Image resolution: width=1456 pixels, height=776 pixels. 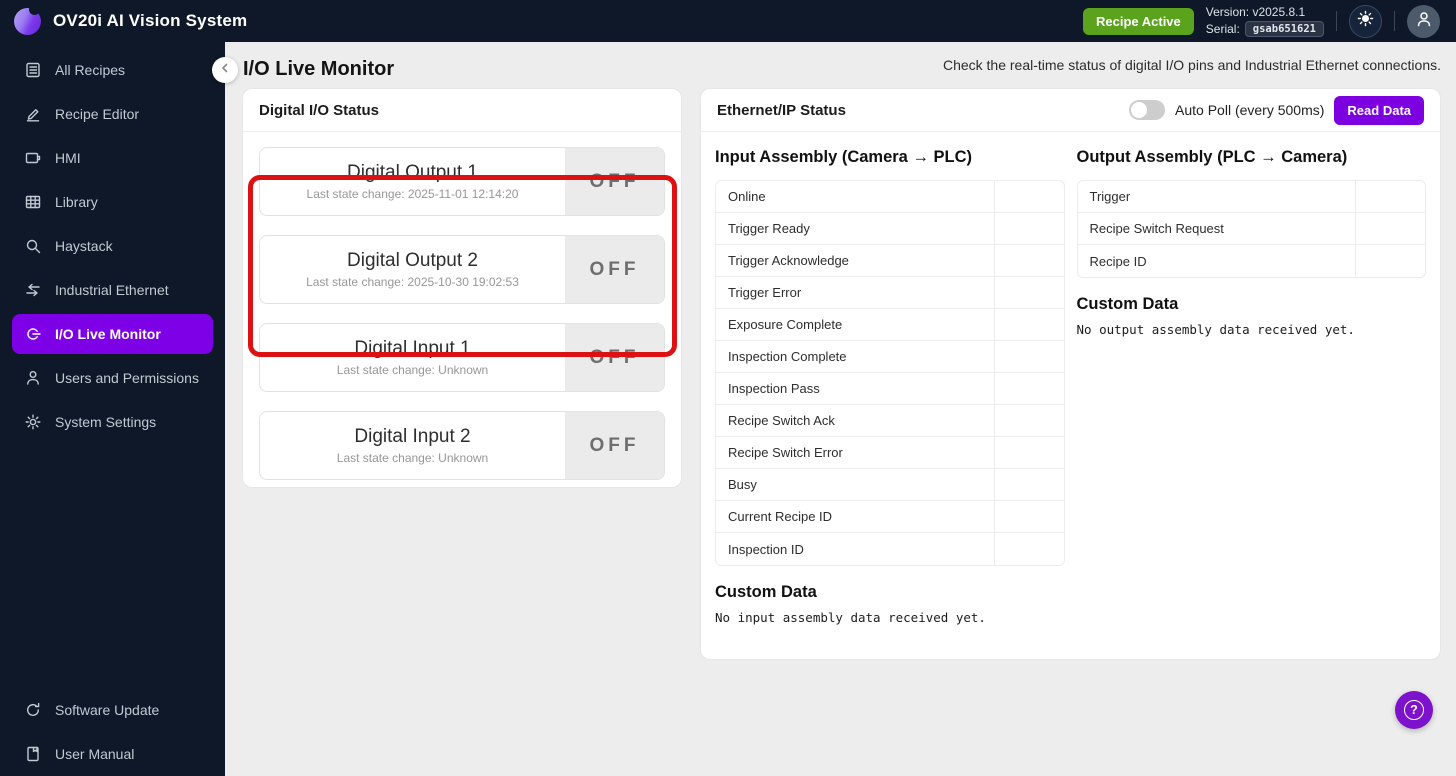 I want to click on sidebar-item-io-live-monitor: I/O Live Monitor, so click(x=112, y=334).